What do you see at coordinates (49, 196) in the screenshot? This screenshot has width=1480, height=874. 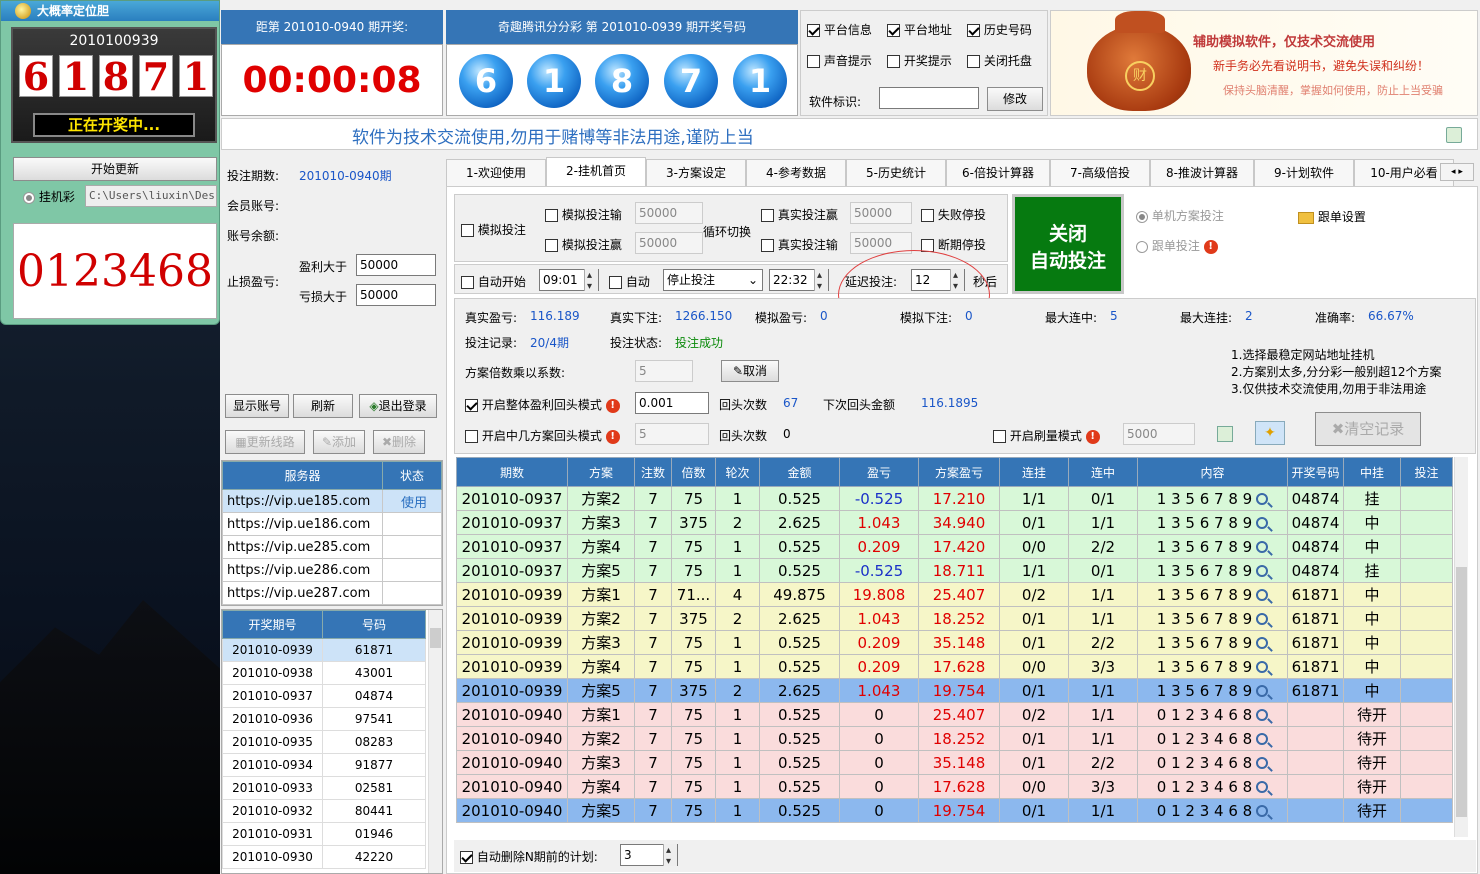 I see `hang-radio: 挂机彩` at bounding box center [49, 196].